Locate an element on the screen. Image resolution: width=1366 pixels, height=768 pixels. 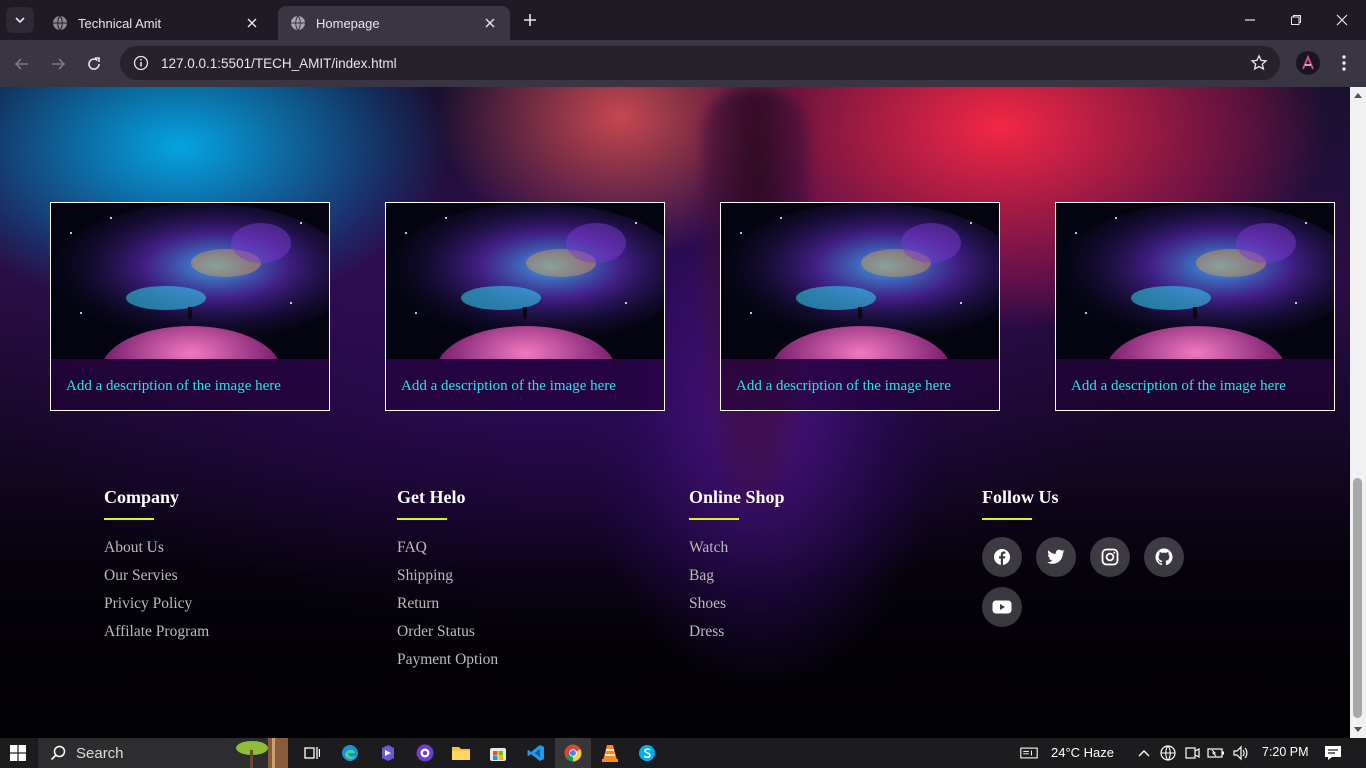
chevron-down-icon is located at coordinates (20, 20).